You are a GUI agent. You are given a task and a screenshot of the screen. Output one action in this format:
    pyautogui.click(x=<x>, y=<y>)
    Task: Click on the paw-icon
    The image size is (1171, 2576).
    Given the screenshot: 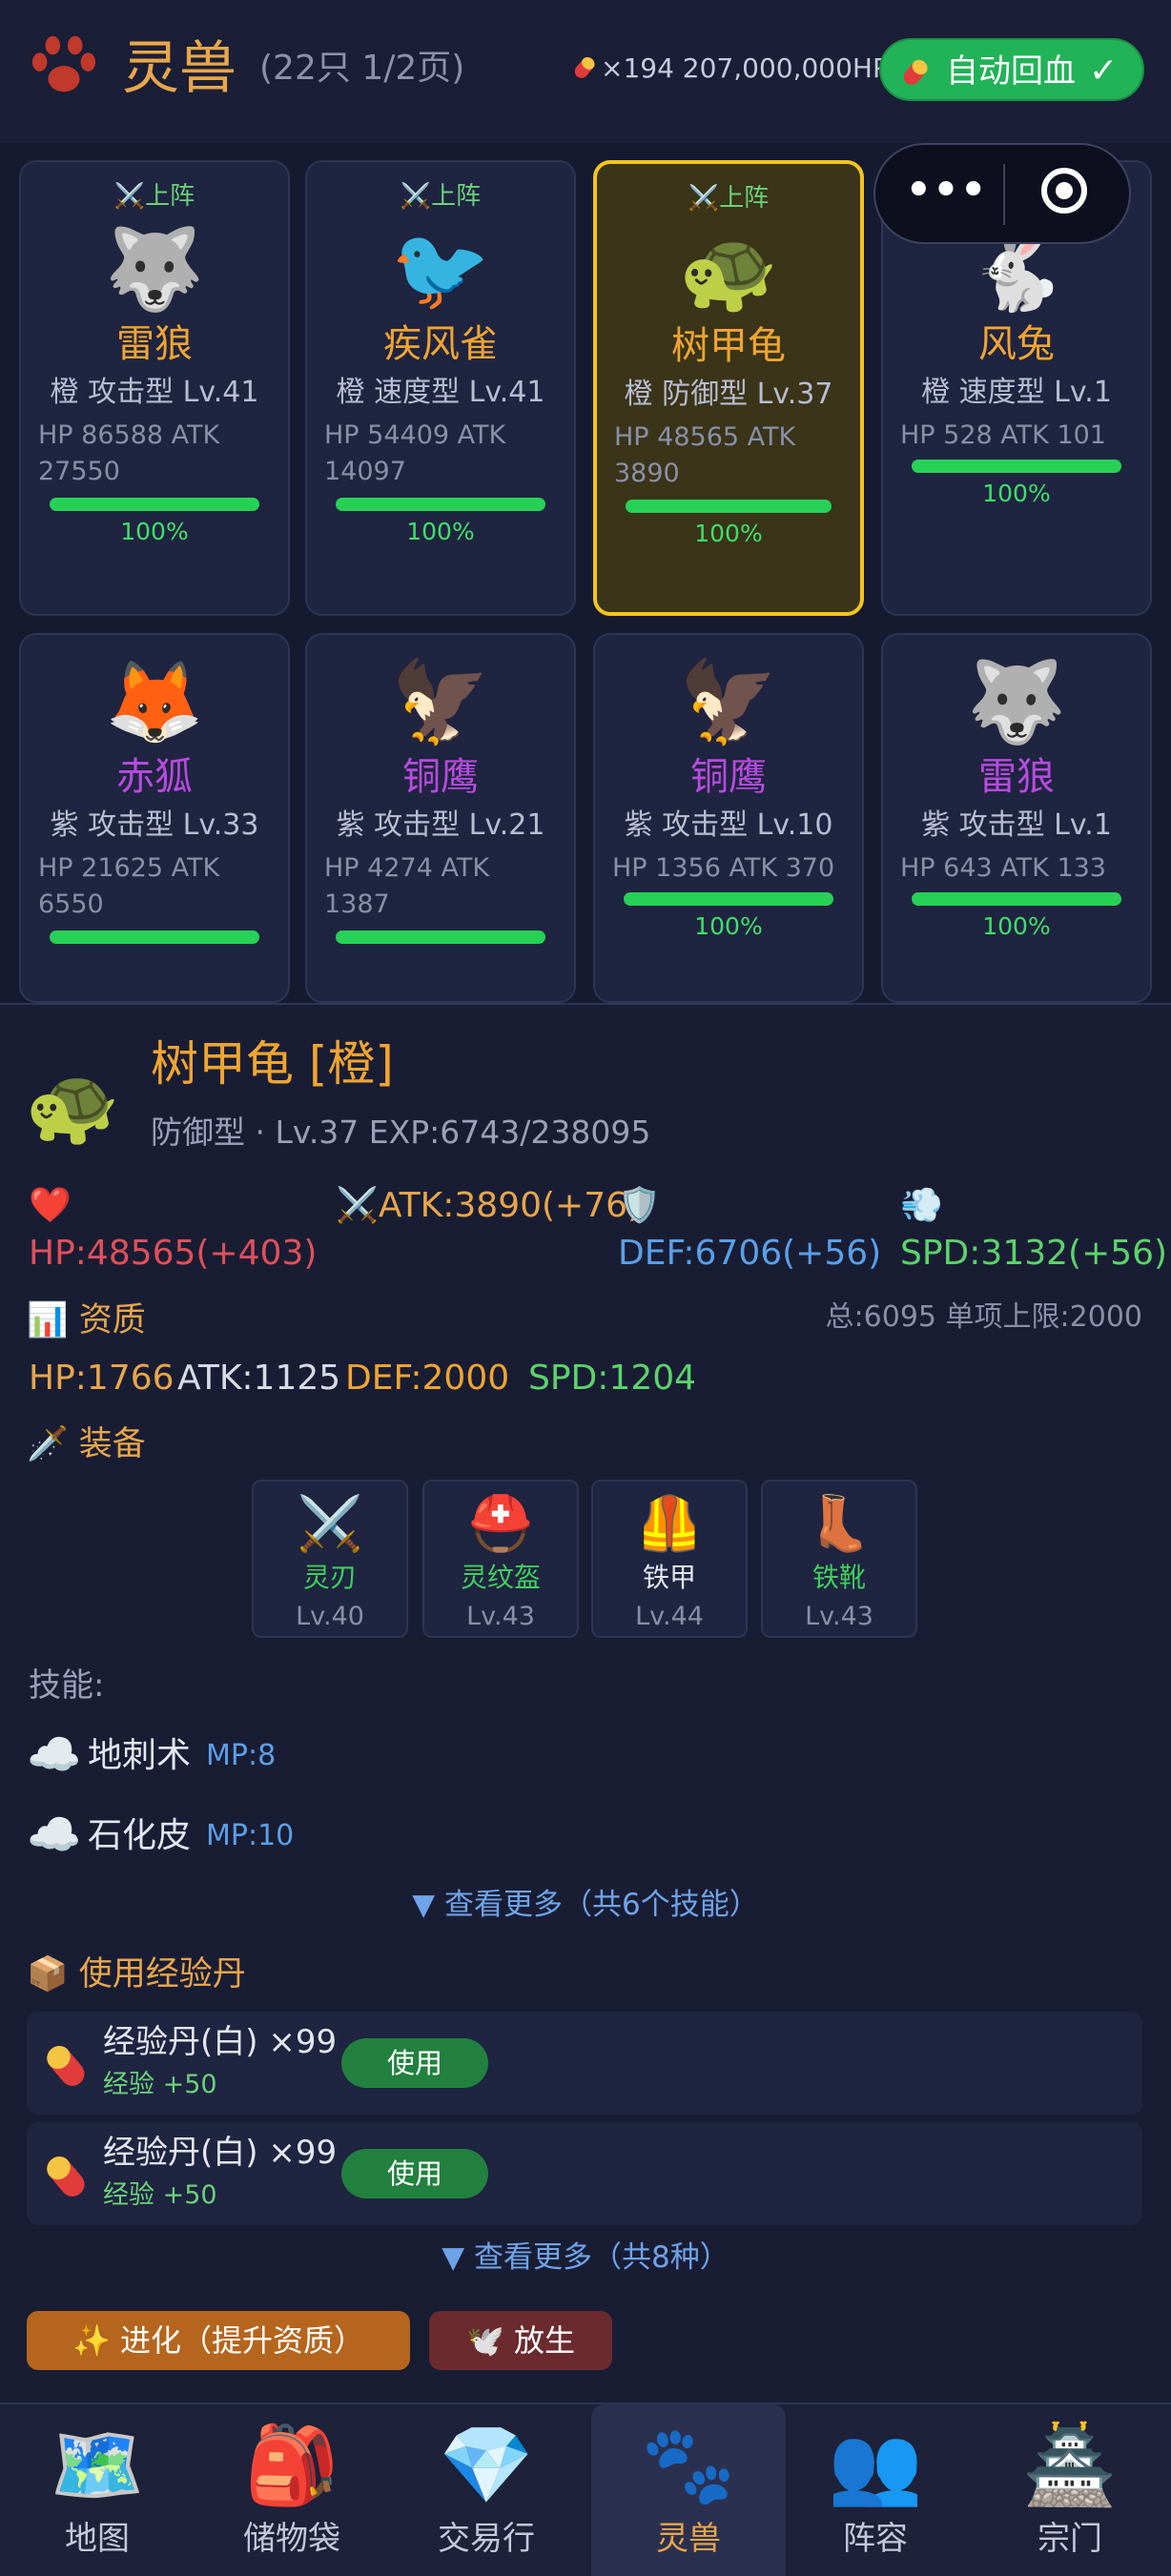 What is the action you would take?
    pyautogui.click(x=63, y=64)
    